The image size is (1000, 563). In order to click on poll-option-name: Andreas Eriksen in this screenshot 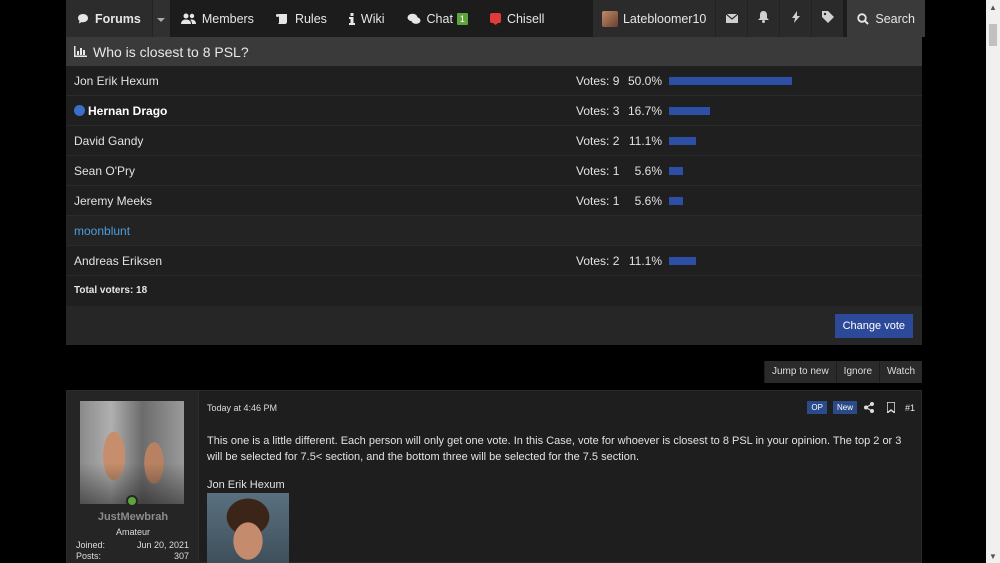, I will do `click(118, 261)`.